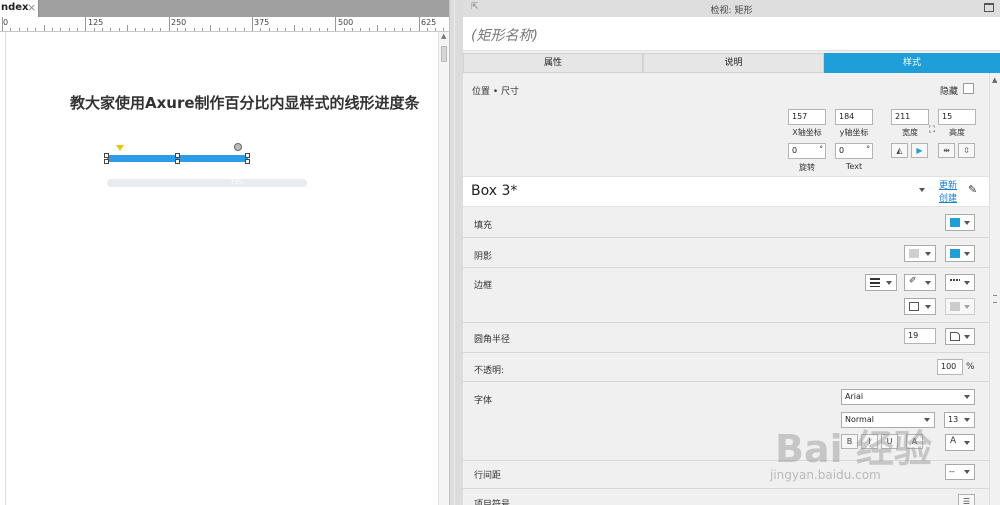 The height and width of the screenshot is (505, 1000). What do you see at coordinates (970, 367) in the screenshot?
I see `opacity-unit: %` at bounding box center [970, 367].